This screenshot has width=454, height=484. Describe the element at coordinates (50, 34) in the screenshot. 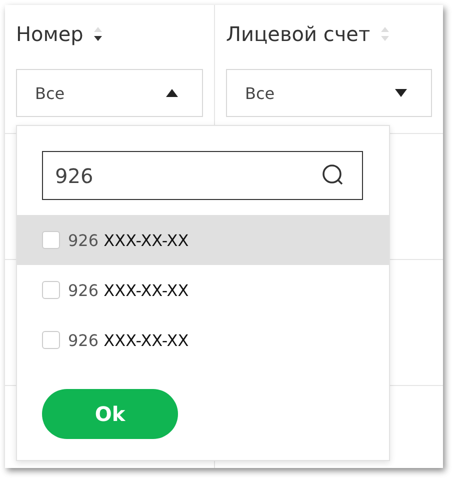

I see `column-header: Номер` at that location.